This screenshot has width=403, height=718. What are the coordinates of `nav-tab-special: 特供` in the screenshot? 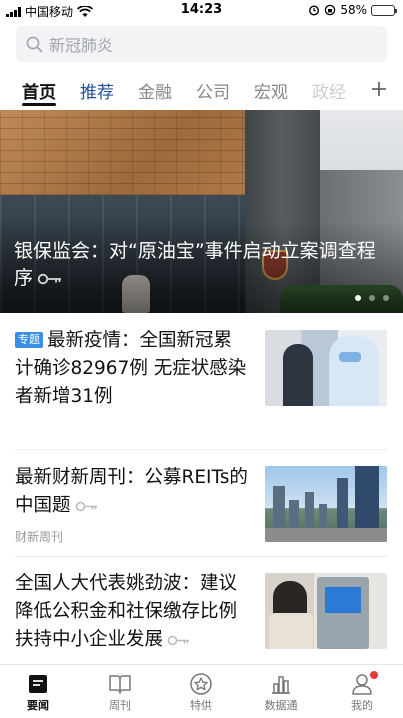 It's located at (201, 693).